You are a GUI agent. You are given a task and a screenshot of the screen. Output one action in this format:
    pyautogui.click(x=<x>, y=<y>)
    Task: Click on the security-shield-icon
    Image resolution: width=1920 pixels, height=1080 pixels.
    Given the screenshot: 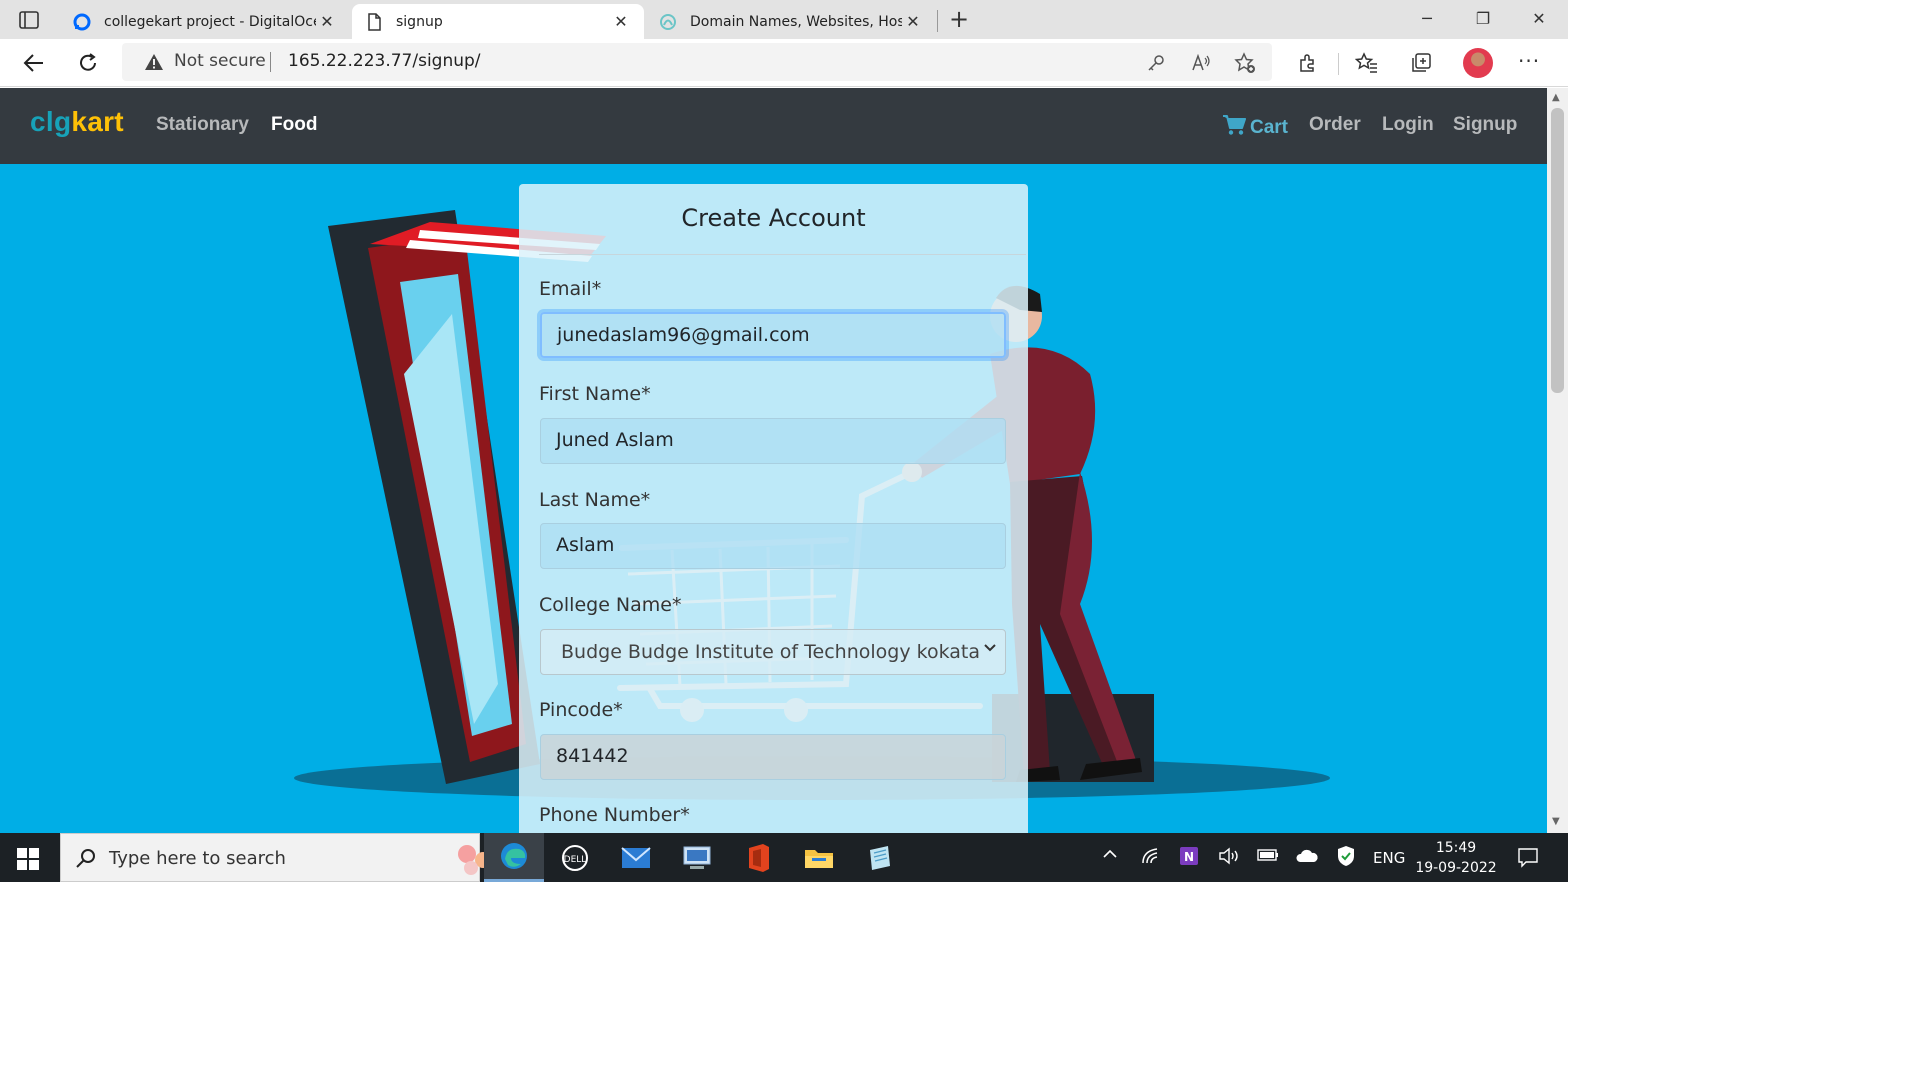 What is the action you would take?
    pyautogui.click(x=1346, y=858)
    